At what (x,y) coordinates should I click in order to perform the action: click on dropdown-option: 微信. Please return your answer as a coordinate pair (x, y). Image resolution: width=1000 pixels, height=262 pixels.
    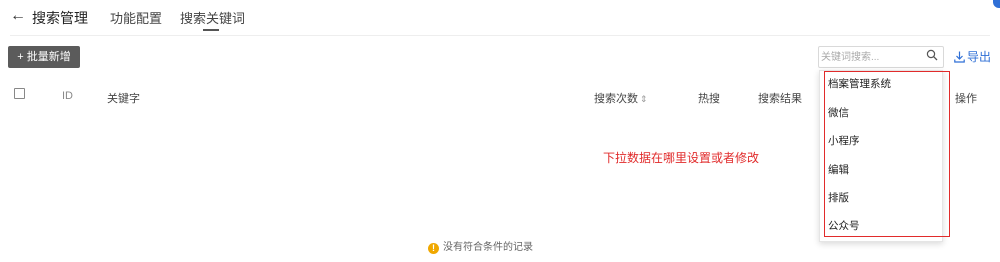
    Looking at the image, I should click on (838, 112).